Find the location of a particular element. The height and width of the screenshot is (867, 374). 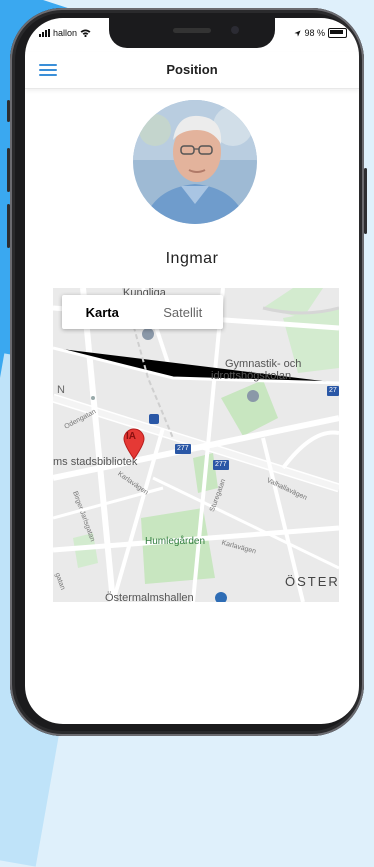

front-camera is located at coordinates (235, 30).